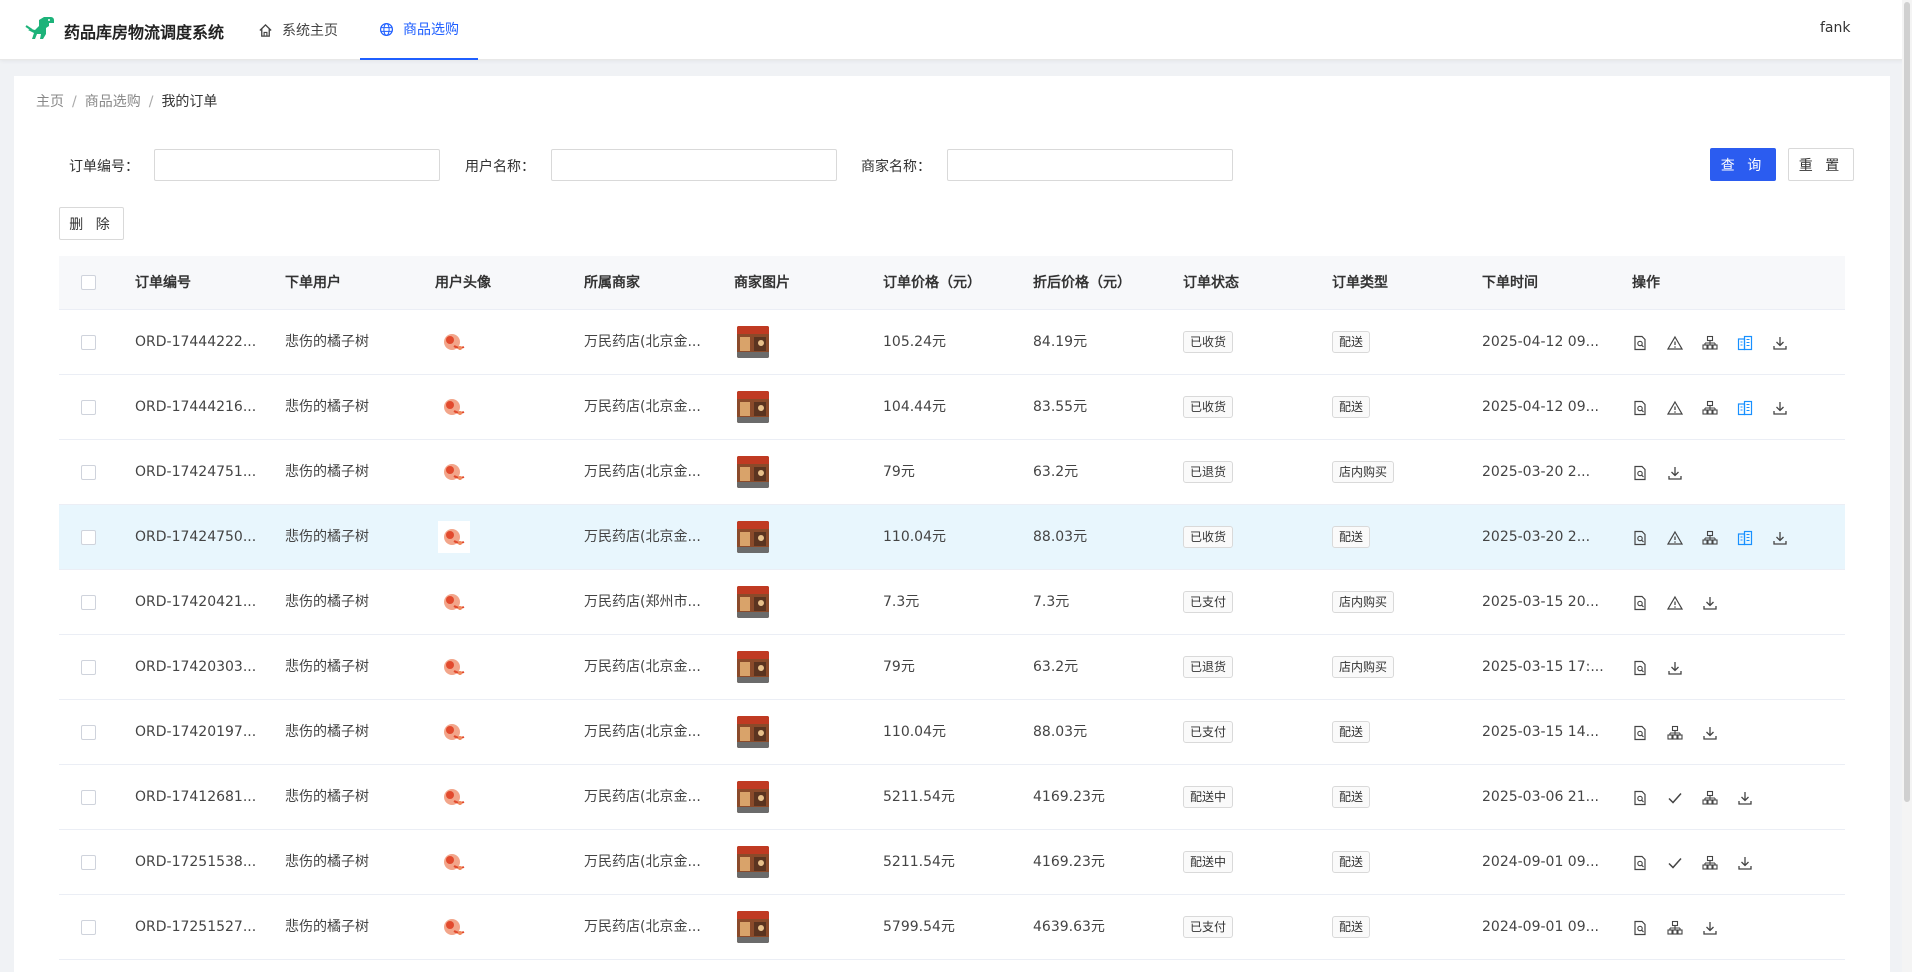 The height and width of the screenshot is (972, 1912). I want to click on column-header: 下单时间, so click(1510, 283).